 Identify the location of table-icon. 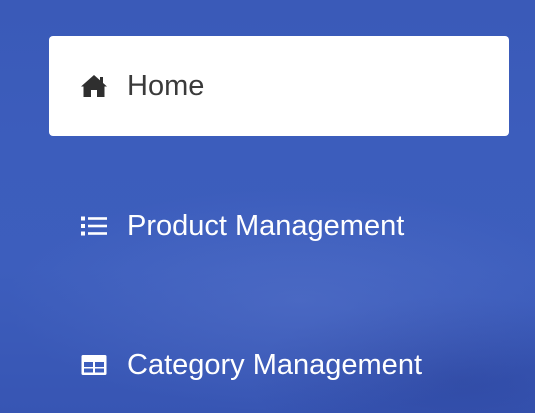
(94, 365).